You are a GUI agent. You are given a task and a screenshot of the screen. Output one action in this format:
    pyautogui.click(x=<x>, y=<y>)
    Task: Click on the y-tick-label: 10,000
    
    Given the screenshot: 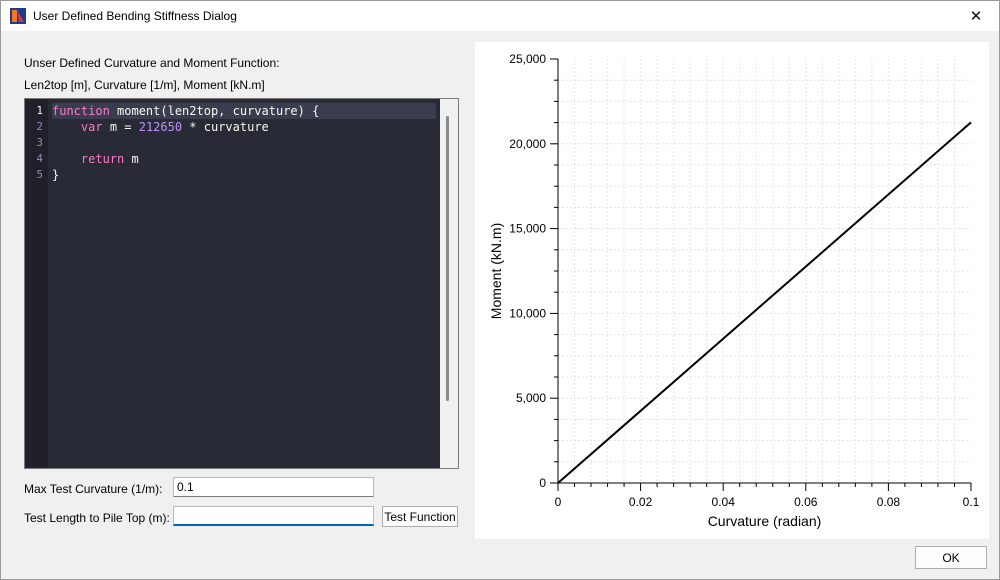 What is the action you would take?
    pyautogui.click(x=527, y=313)
    